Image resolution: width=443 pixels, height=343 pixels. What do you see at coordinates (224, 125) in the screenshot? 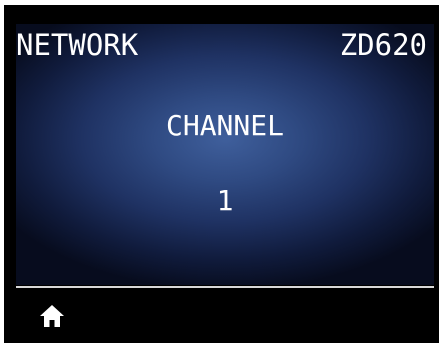
I see `setting-label: CHANNEL` at bounding box center [224, 125].